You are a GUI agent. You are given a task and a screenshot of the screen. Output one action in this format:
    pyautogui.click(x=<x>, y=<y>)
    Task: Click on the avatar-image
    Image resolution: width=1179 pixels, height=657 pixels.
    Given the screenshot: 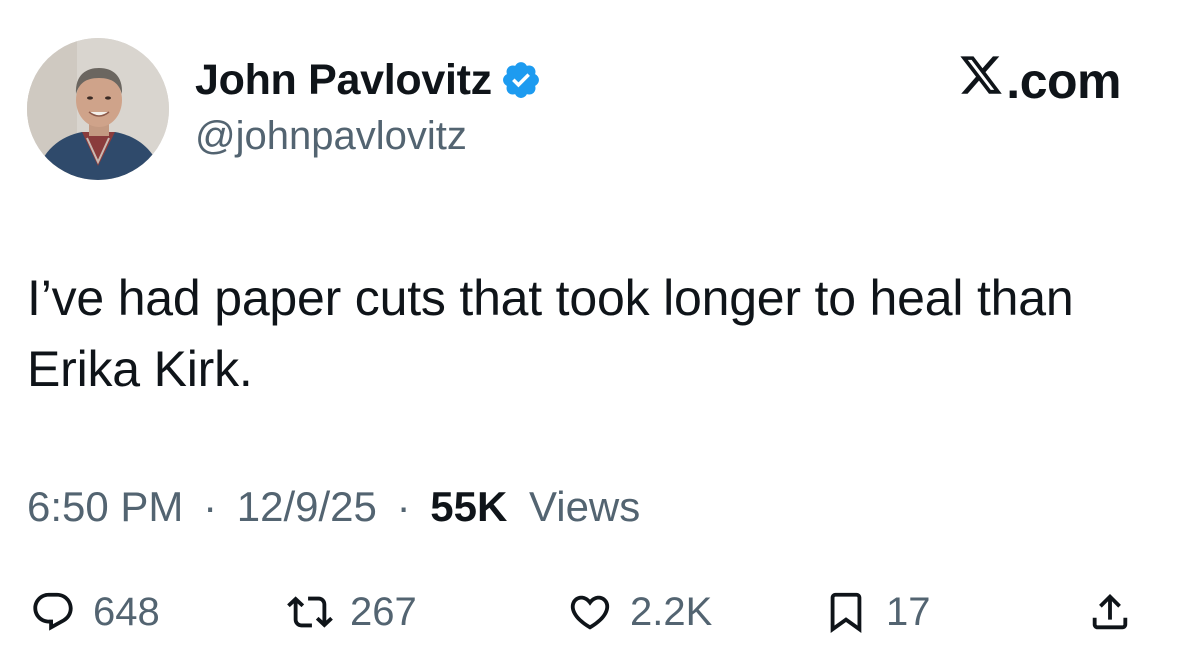 What is the action you would take?
    pyautogui.click(x=98, y=109)
    